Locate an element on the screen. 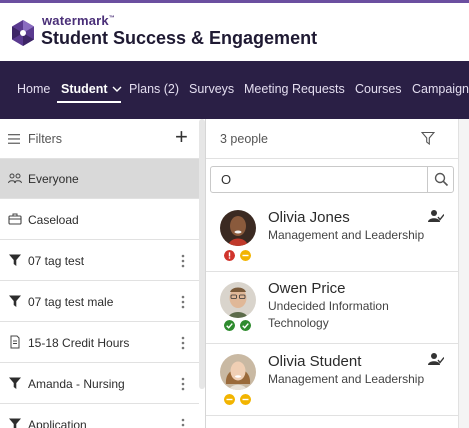 The image size is (469, 428). sidebar-item-15-18-credit-hours: 15-18 Credit Hours is located at coordinates (99, 343).